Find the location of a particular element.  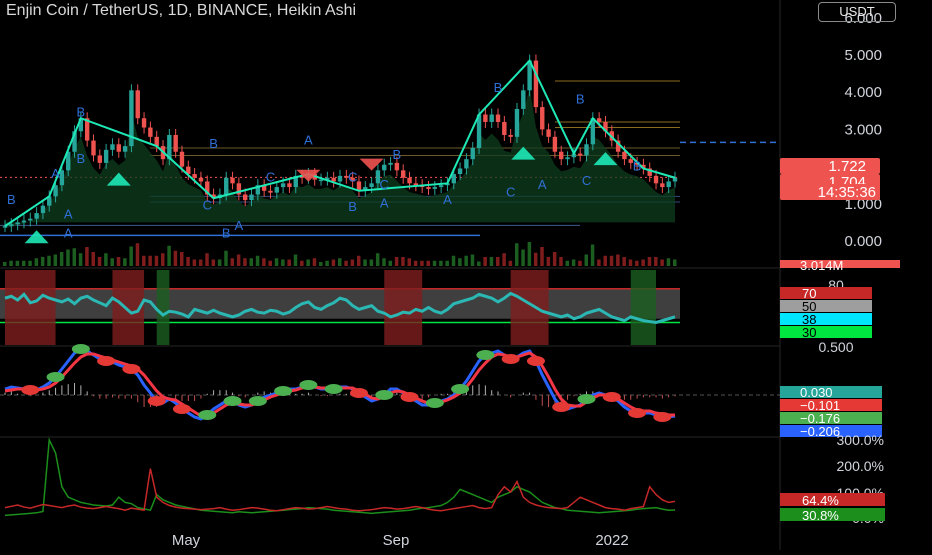

pattern-label: B is located at coordinates (397, 154).